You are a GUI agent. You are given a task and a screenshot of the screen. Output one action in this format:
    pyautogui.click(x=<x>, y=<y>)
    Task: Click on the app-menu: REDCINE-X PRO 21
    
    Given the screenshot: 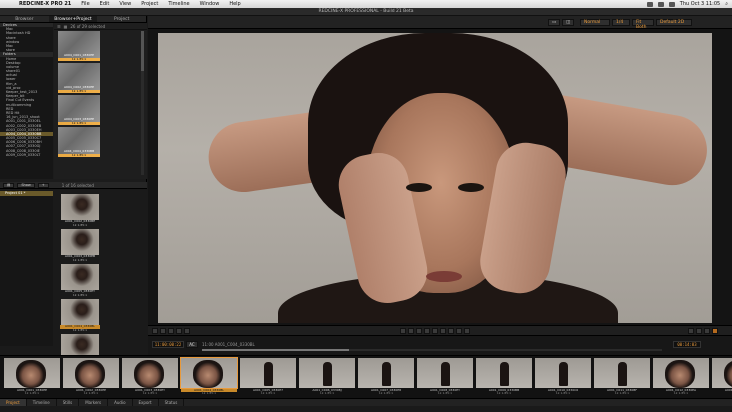 What is the action you would take?
    pyautogui.click(x=45, y=4)
    